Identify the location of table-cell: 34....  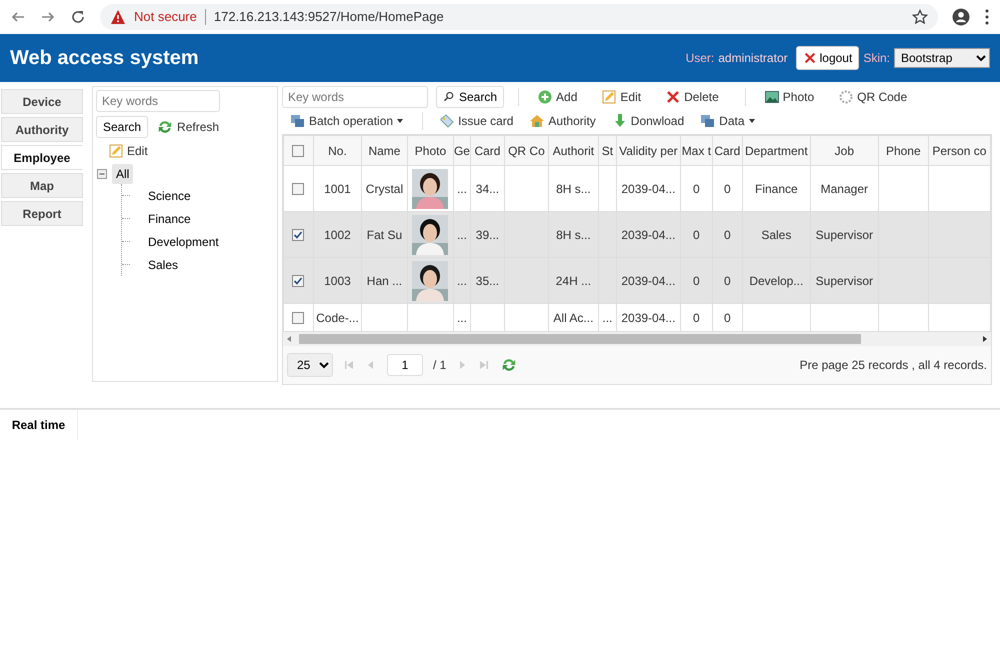
(488, 189).